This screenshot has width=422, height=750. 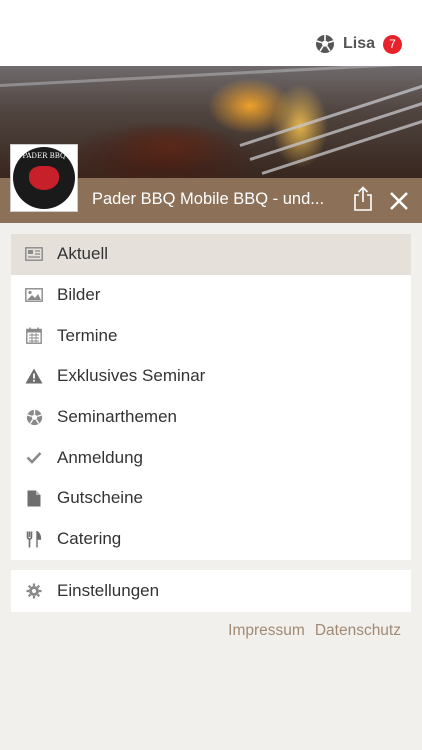 What do you see at coordinates (100, 498) in the screenshot?
I see `menu-item-label: Gutscheine` at bounding box center [100, 498].